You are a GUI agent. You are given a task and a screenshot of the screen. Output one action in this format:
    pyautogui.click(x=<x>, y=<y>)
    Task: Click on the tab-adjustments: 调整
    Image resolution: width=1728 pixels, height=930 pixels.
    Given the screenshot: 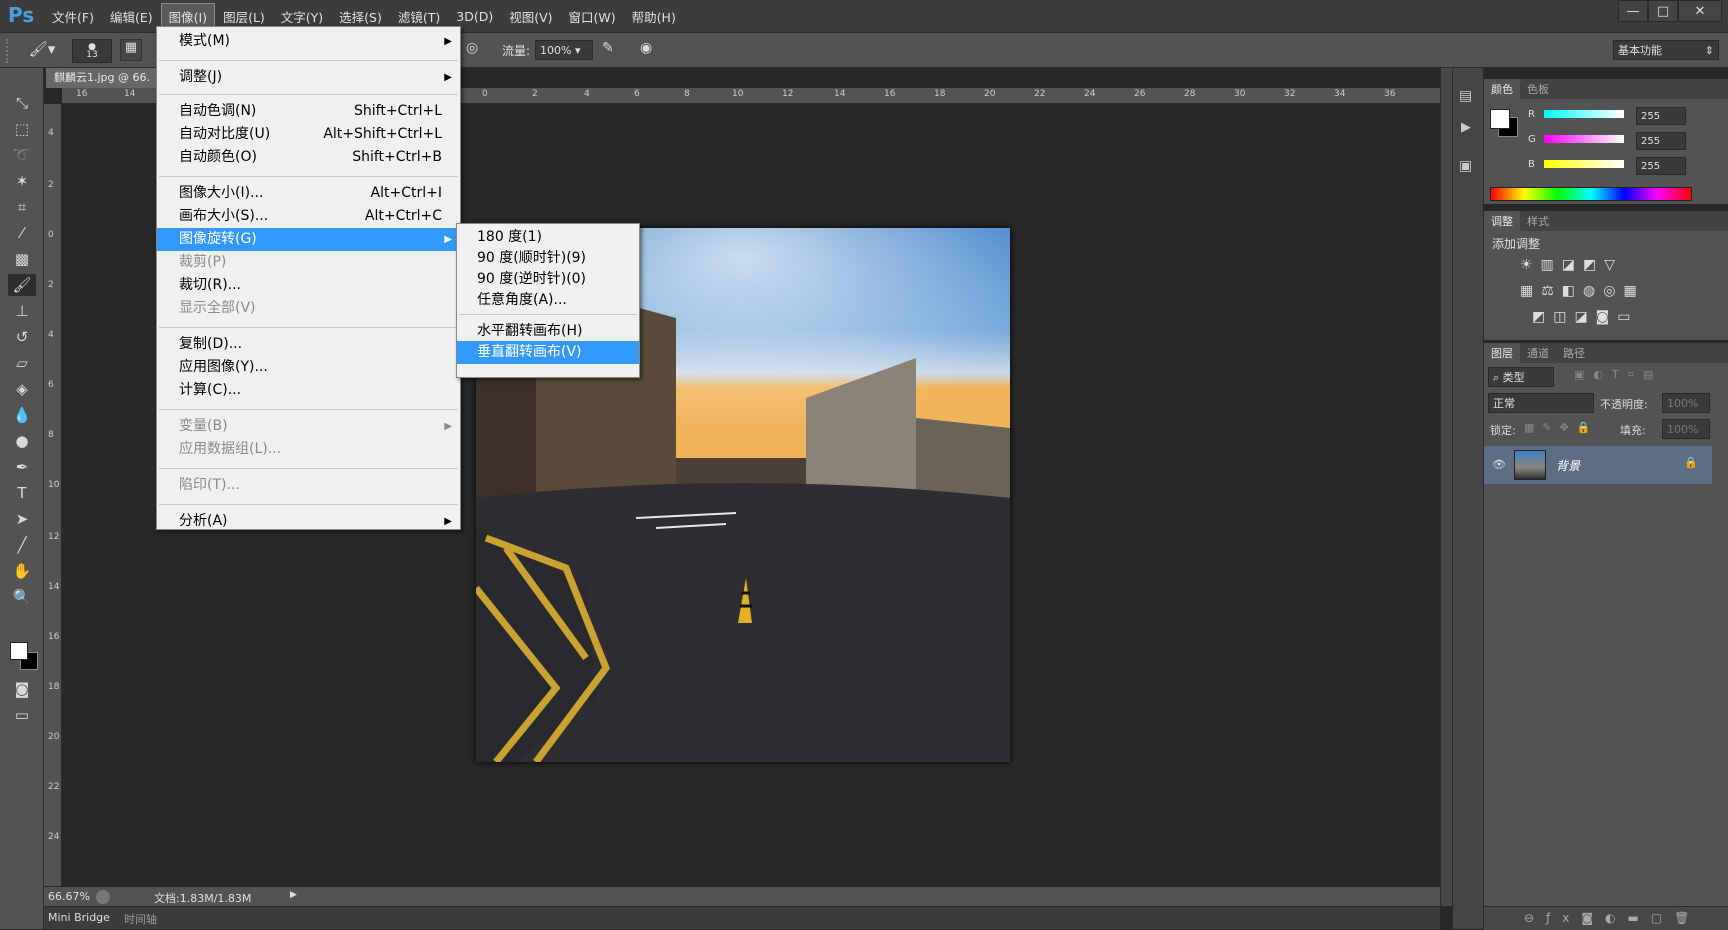 What is the action you would take?
    pyautogui.click(x=1502, y=221)
    